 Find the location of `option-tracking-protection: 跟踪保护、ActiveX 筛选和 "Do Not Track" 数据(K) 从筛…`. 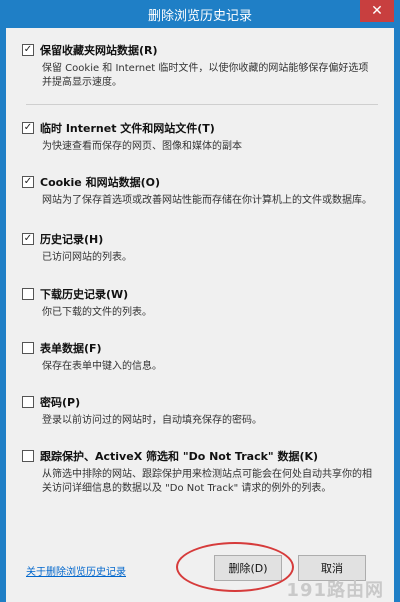

option-tracking-protection: 跟踪保护、ActiveX 筛选和 "Do Not Track" 数据(K) 从筛… is located at coordinates (197, 472).